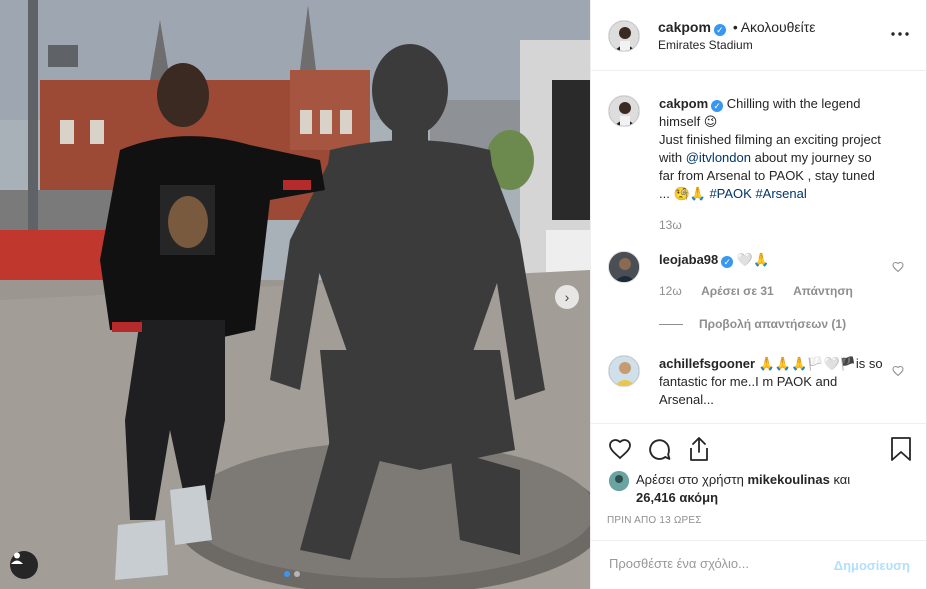  I want to click on post-timestamp: ΠΡΙΝ ΑΠΟ 13 ΩΡΕΣ, so click(654, 520).